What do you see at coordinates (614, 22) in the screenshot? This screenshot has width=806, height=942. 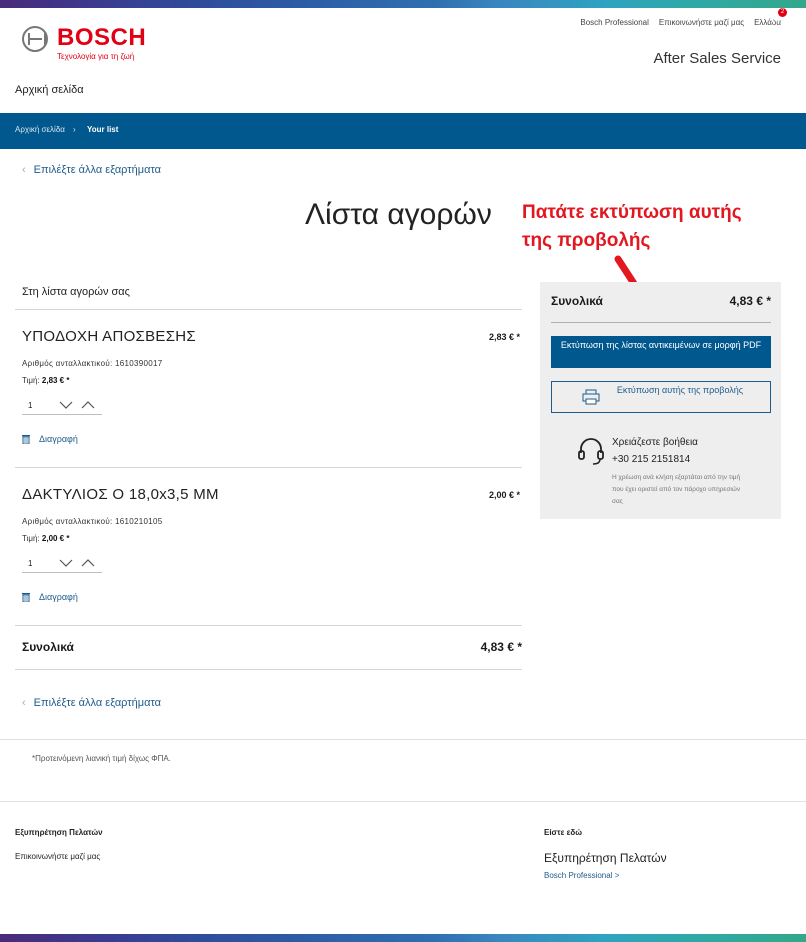 I see `top-link-bosch-professional: Bosch Professional` at bounding box center [614, 22].